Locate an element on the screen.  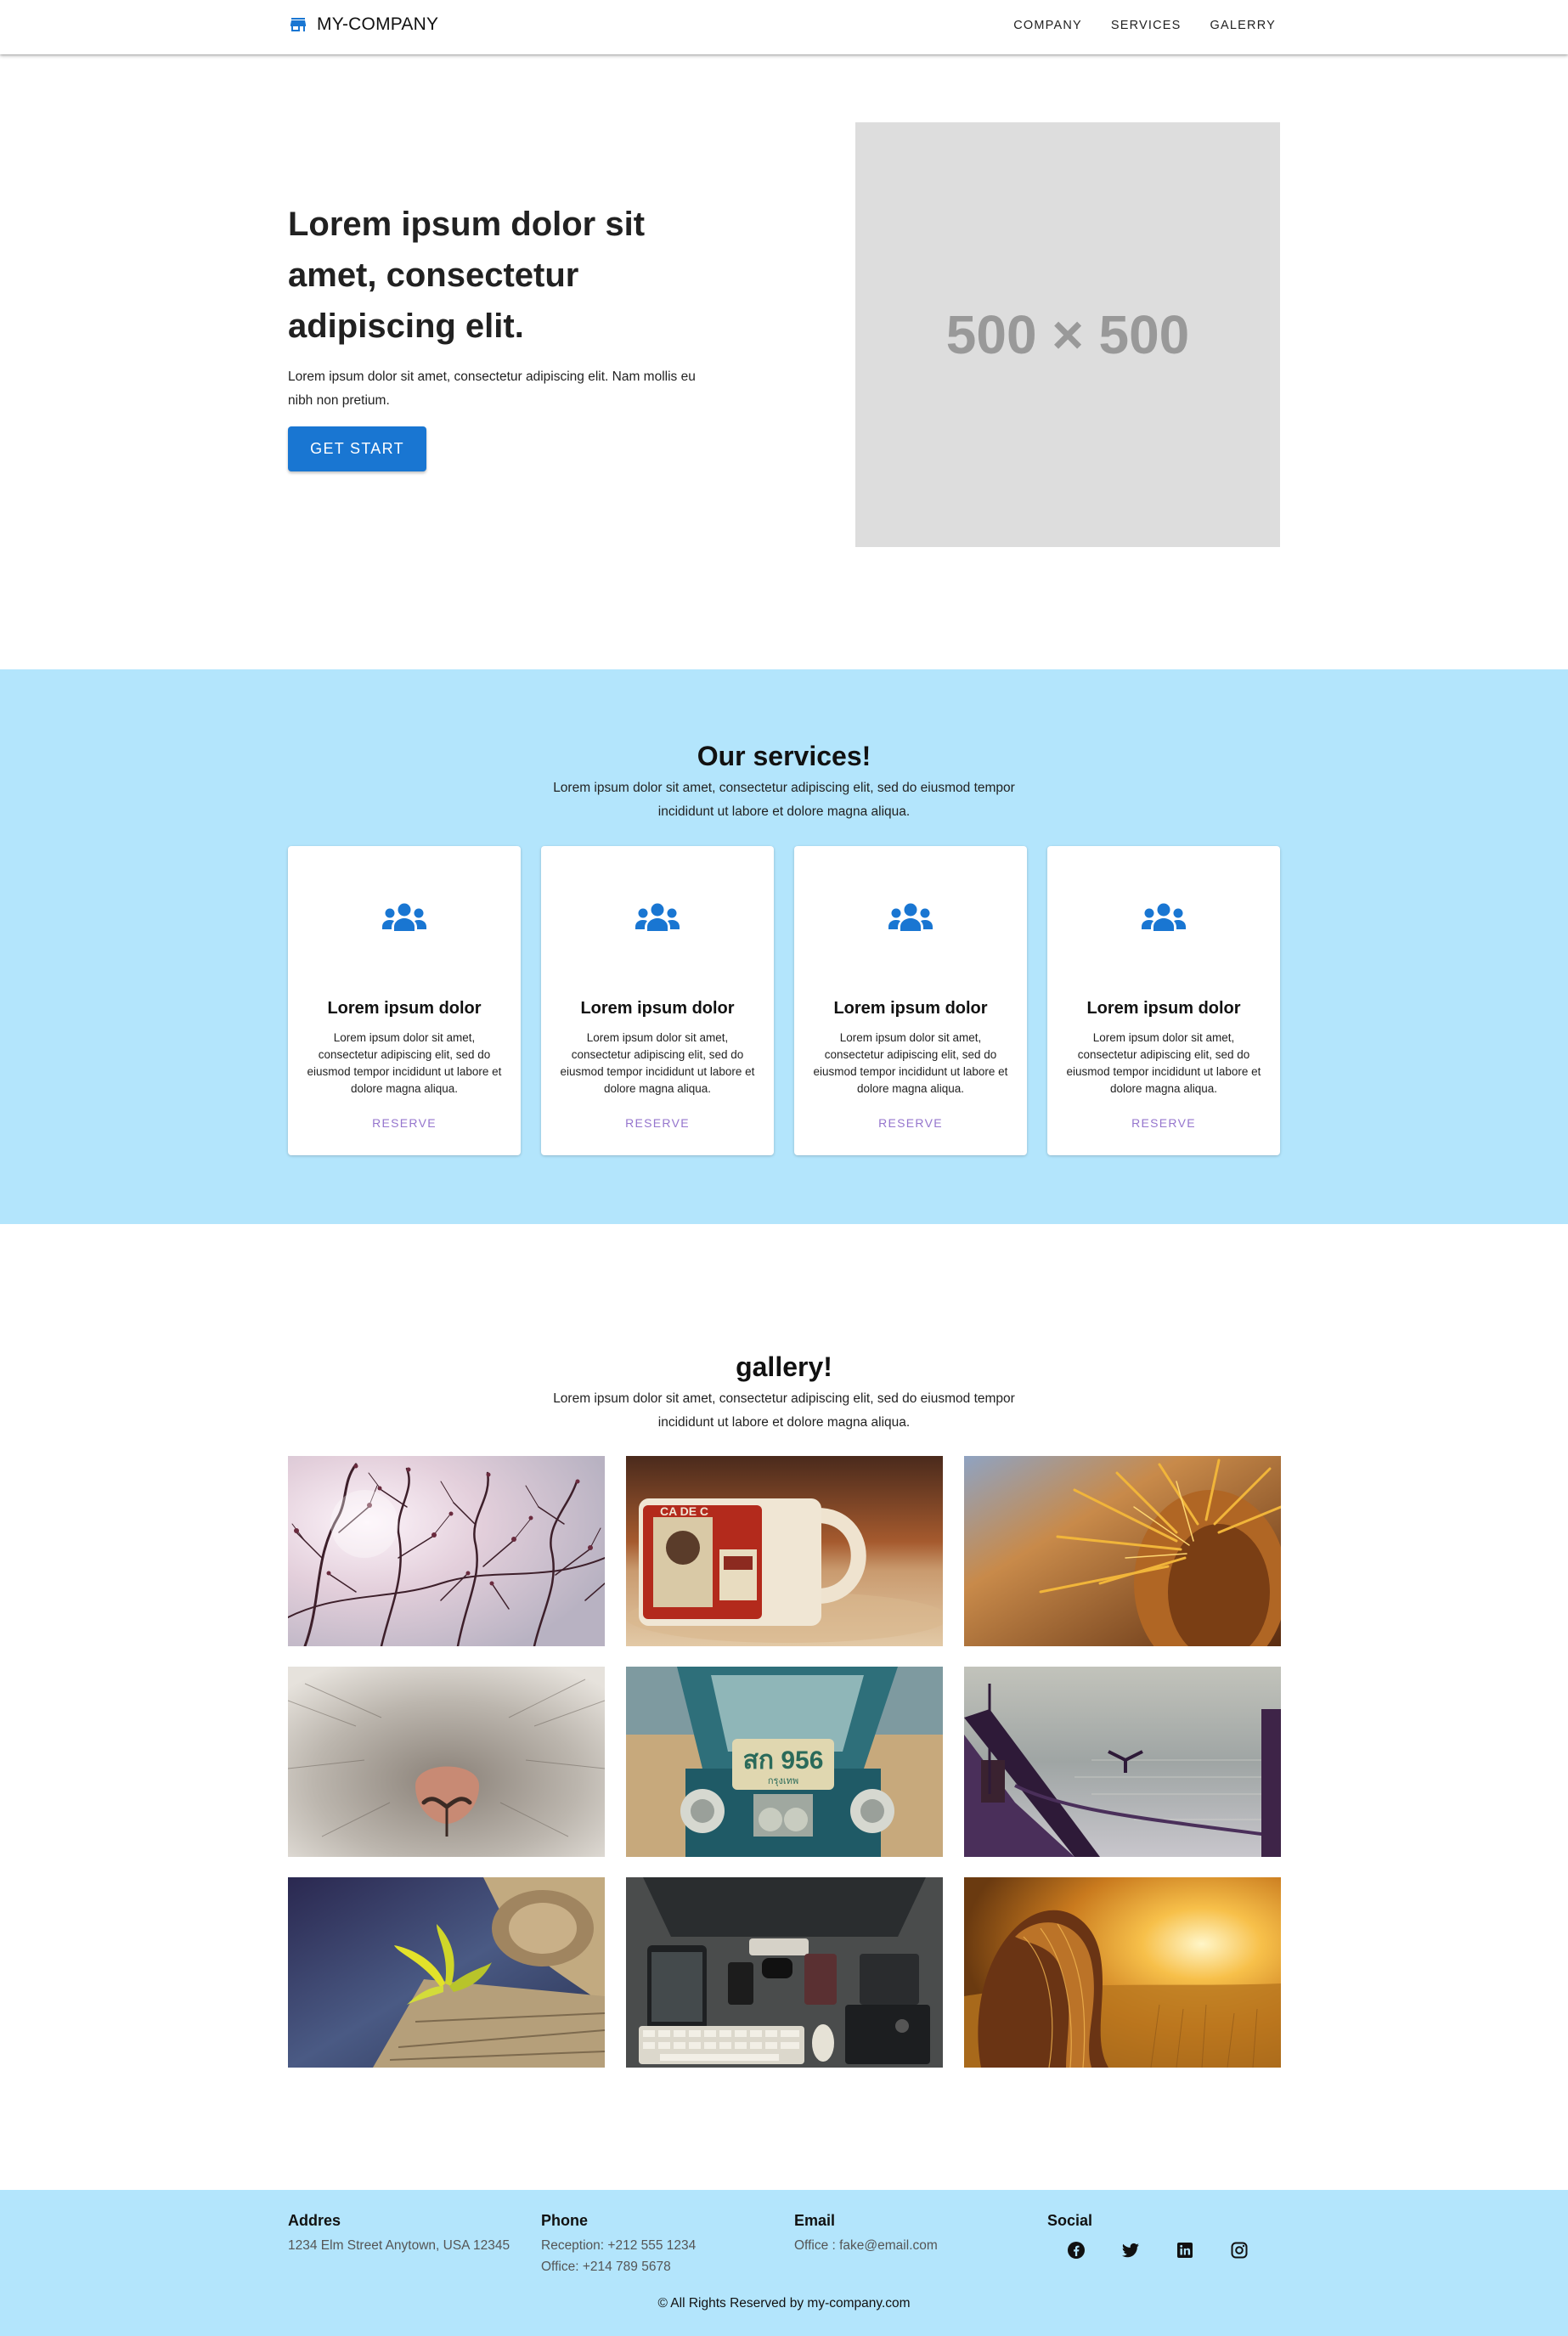
footer-email-title: Email is located at coordinates (815, 2220).